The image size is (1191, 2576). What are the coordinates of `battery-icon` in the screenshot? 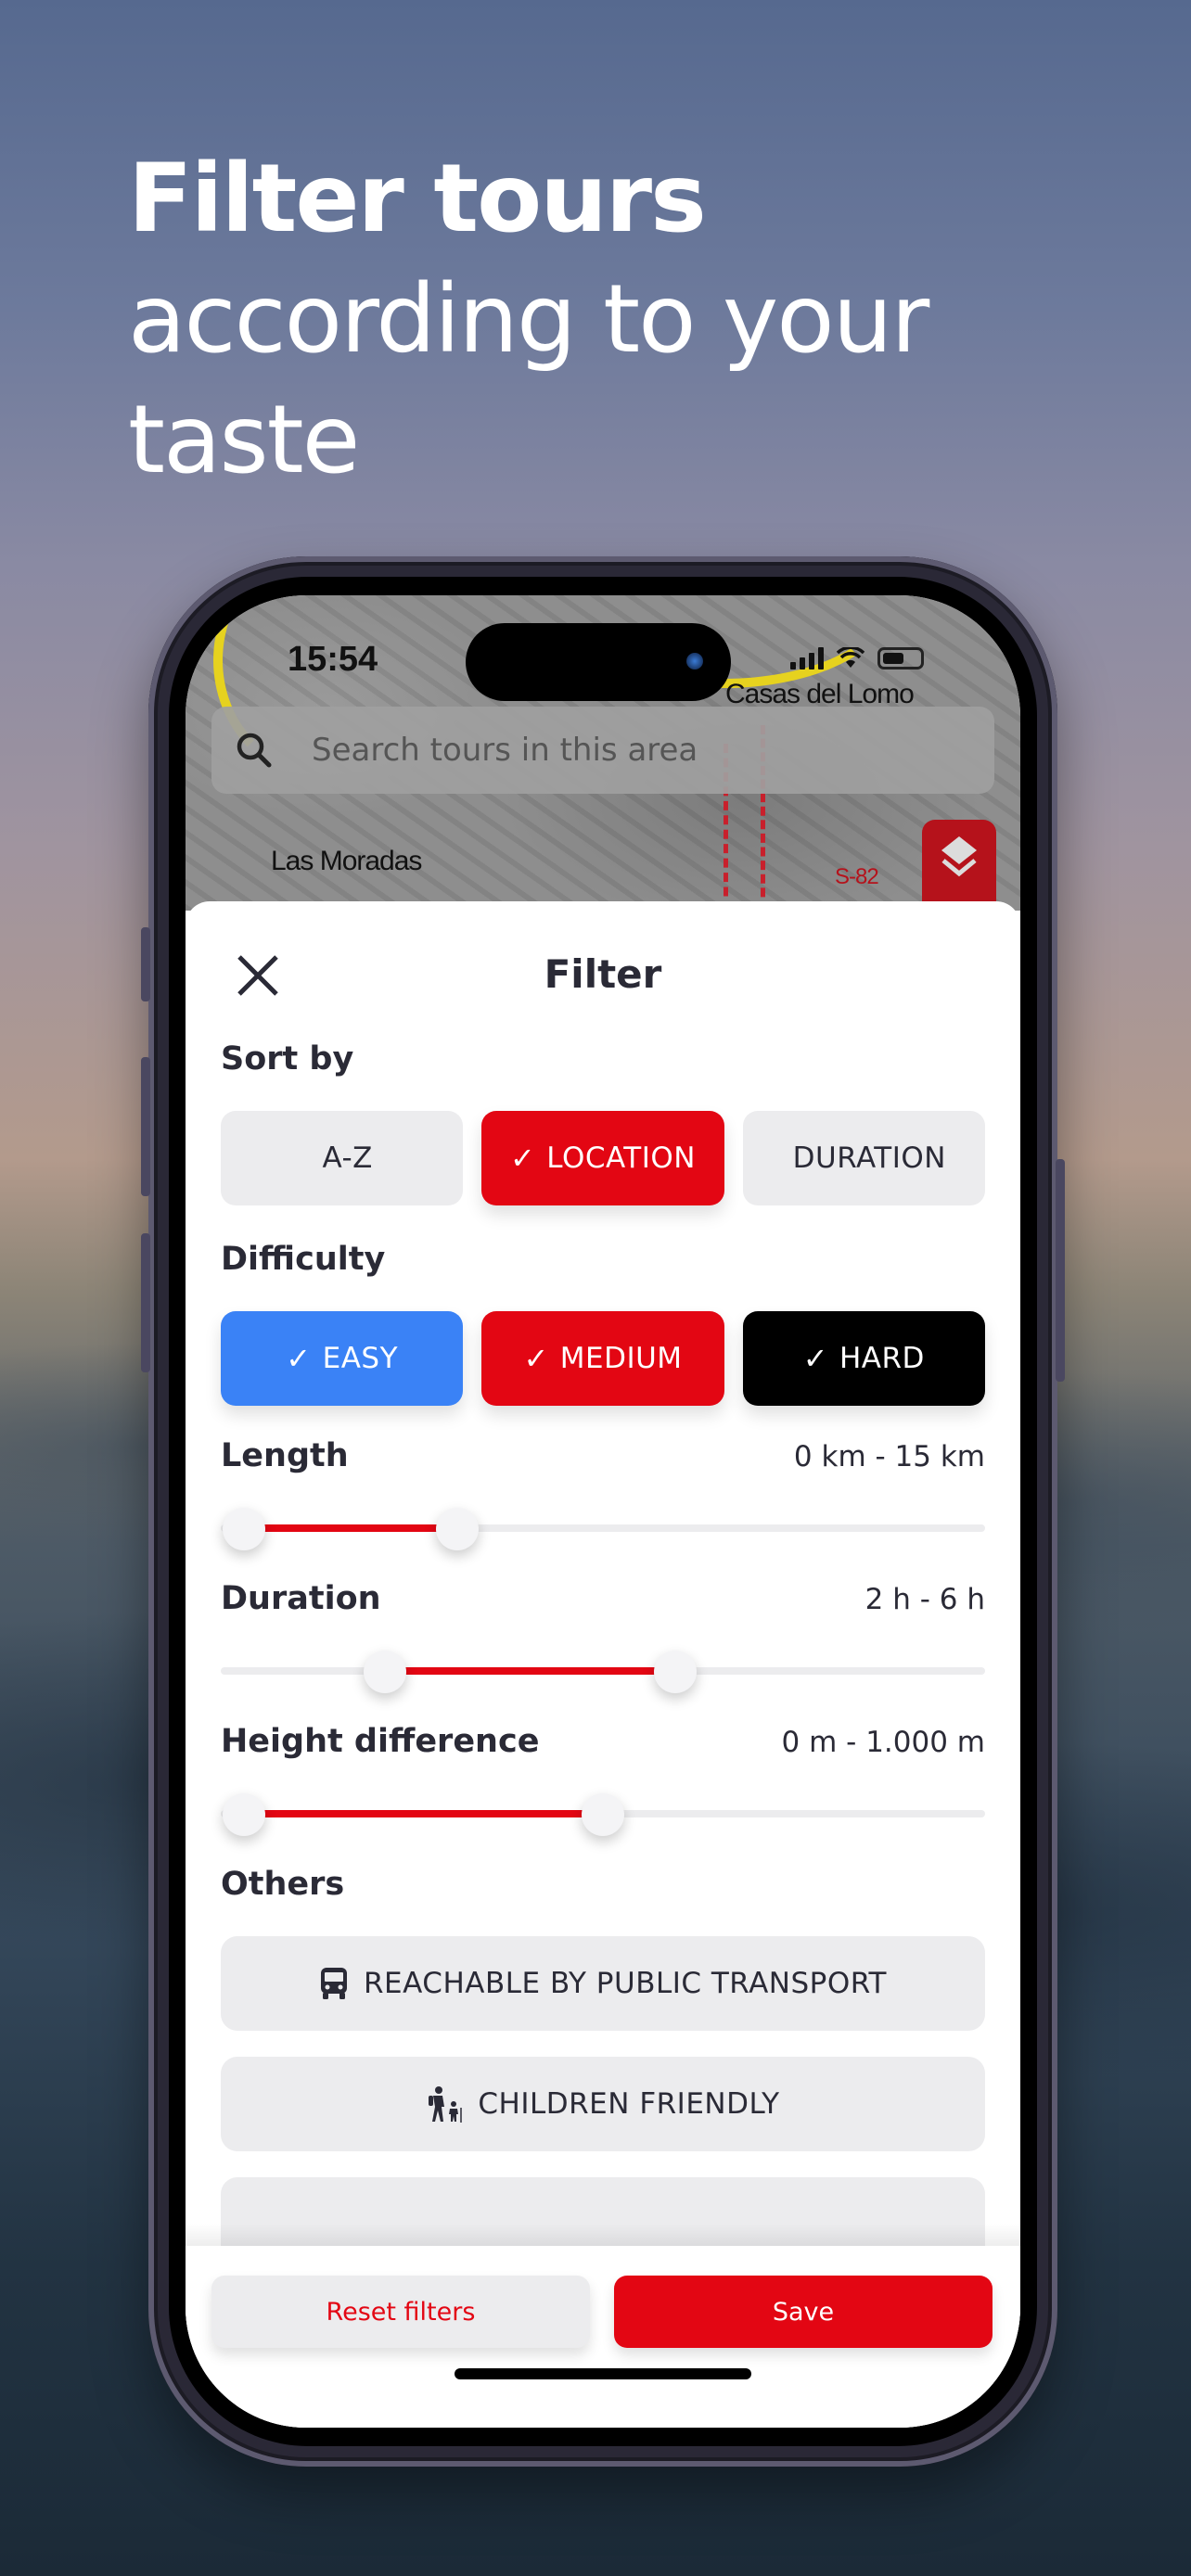 It's located at (900, 658).